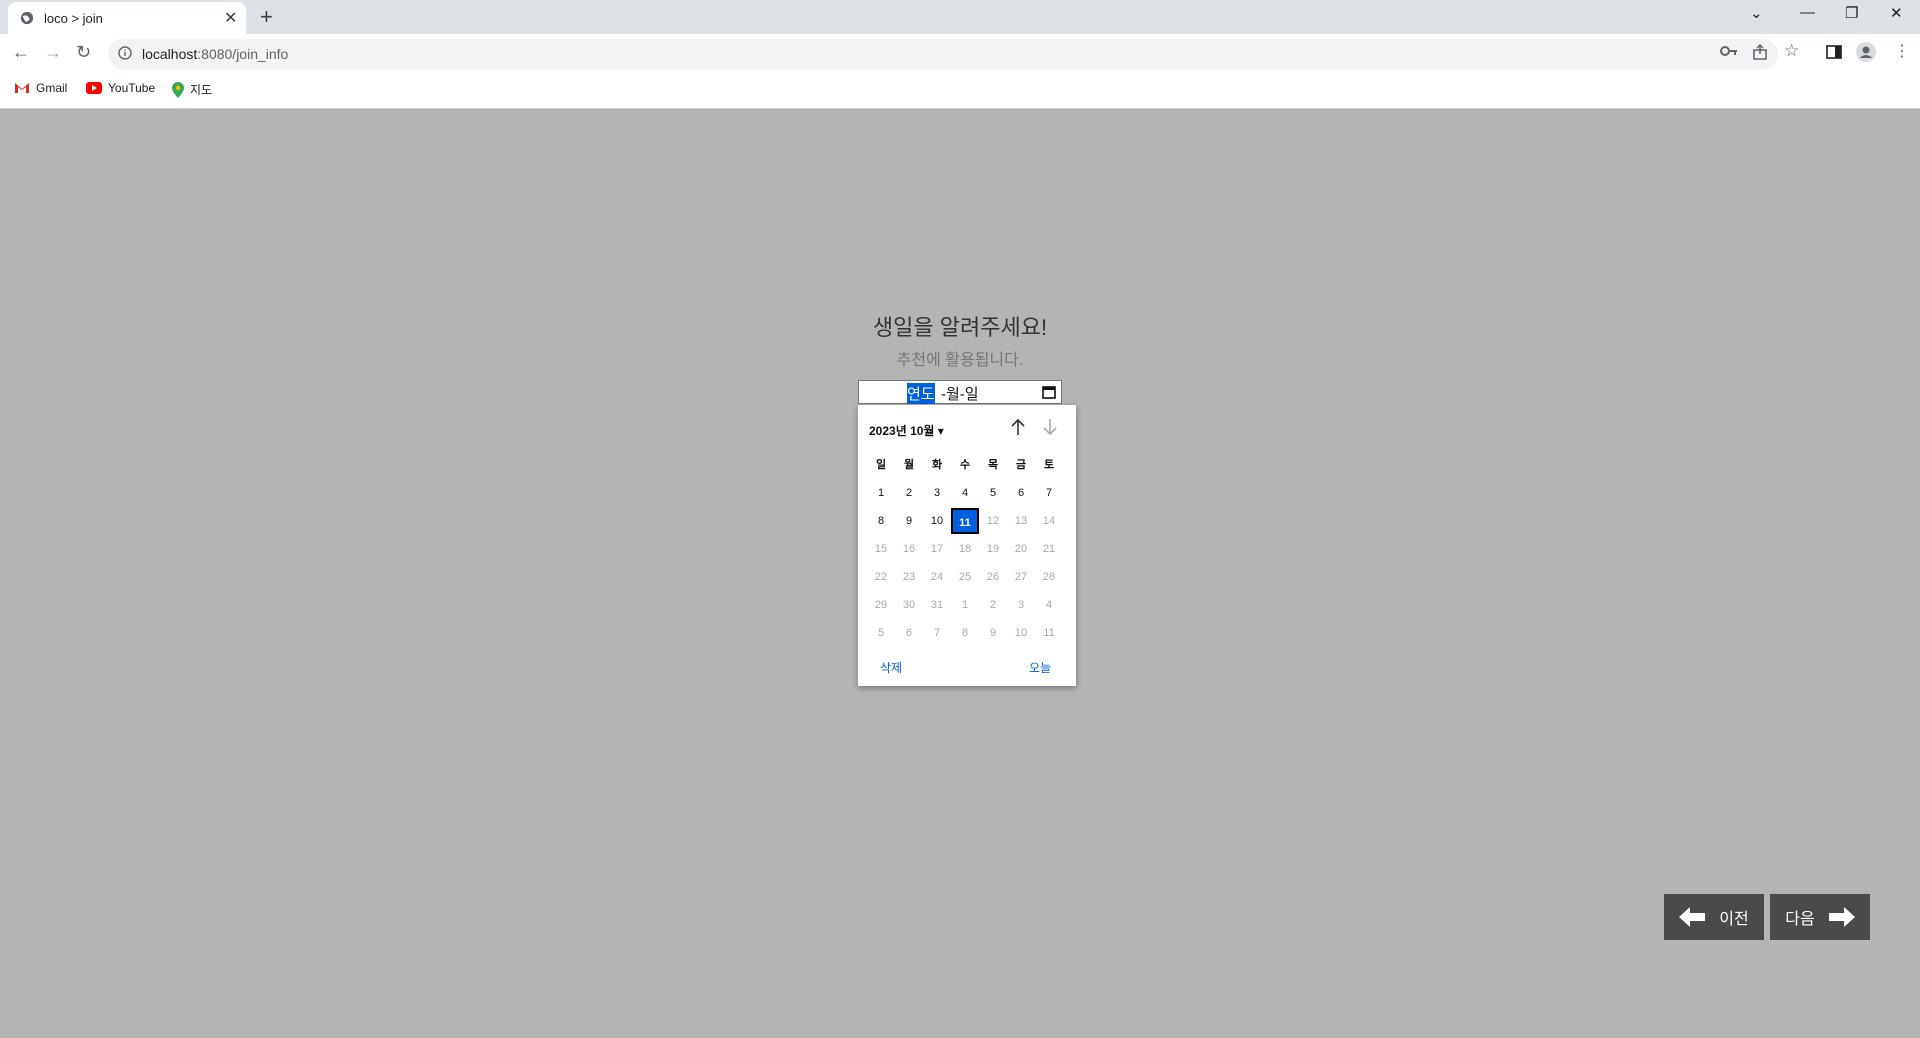  What do you see at coordinates (1021, 577) in the screenshot?
I see `calendar-day: 27` at bounding box center [1021, 577].